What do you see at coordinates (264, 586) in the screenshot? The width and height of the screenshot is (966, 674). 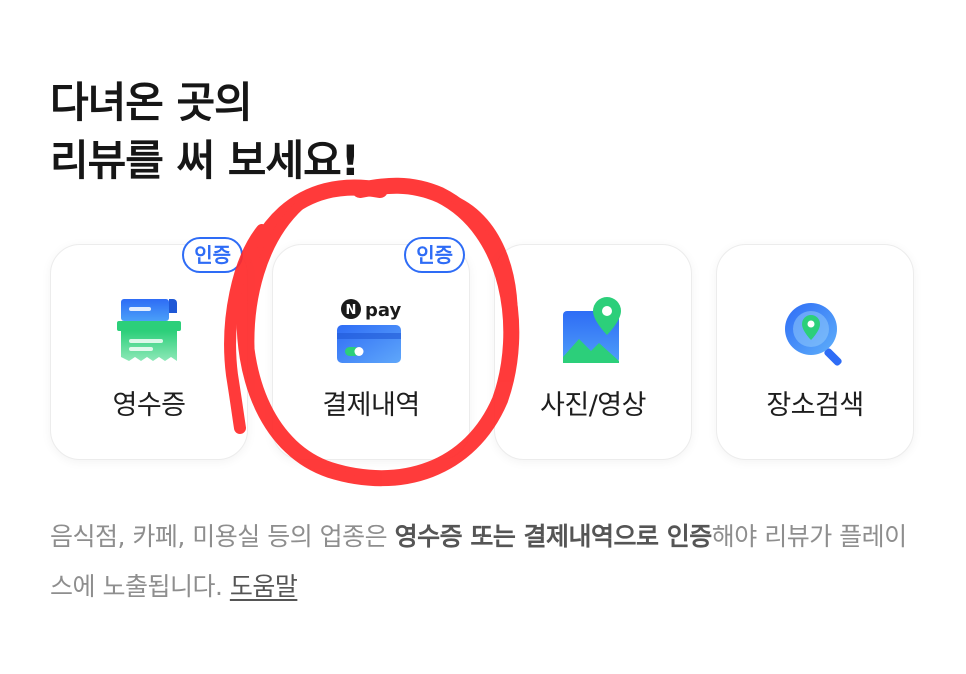 I see `help-link: 도움말` at bounding box center [264, 586].